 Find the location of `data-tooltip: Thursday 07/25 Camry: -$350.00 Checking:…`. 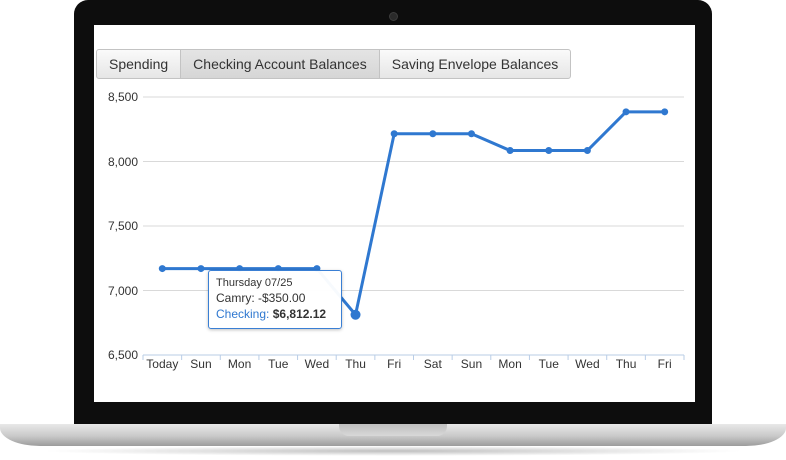

data-tooltip: Thursday 07/25 Camry: -$350.00 Checking:… is located at coordinates (275, 299).